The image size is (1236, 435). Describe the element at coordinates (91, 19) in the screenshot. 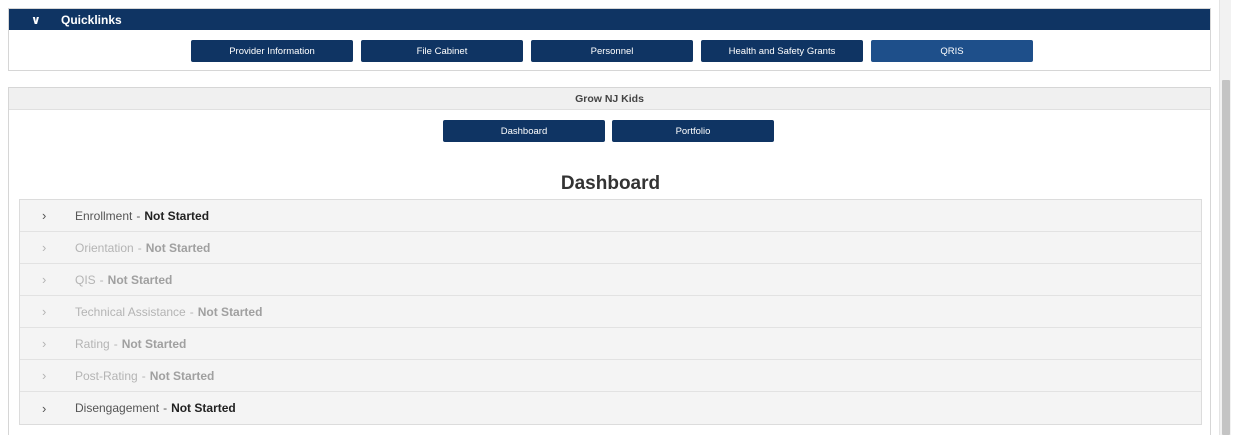

I see `quicklinks-title: Quicklinks` at that location.